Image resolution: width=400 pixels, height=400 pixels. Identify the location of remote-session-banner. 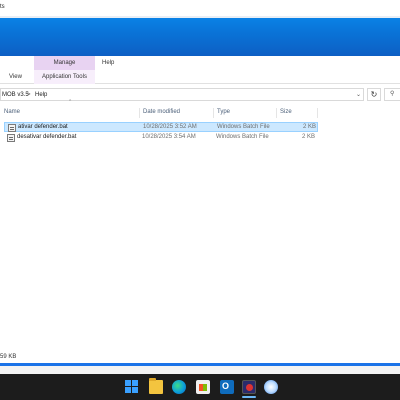
(200, 36).